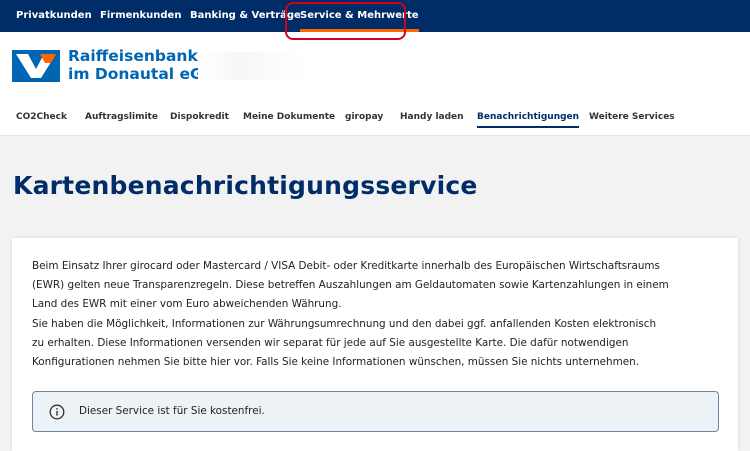  What do you see at coordinates (364, 117) in the screenshot?
I see `subnav-giropay: giropay` at bounding box center [364, 117].